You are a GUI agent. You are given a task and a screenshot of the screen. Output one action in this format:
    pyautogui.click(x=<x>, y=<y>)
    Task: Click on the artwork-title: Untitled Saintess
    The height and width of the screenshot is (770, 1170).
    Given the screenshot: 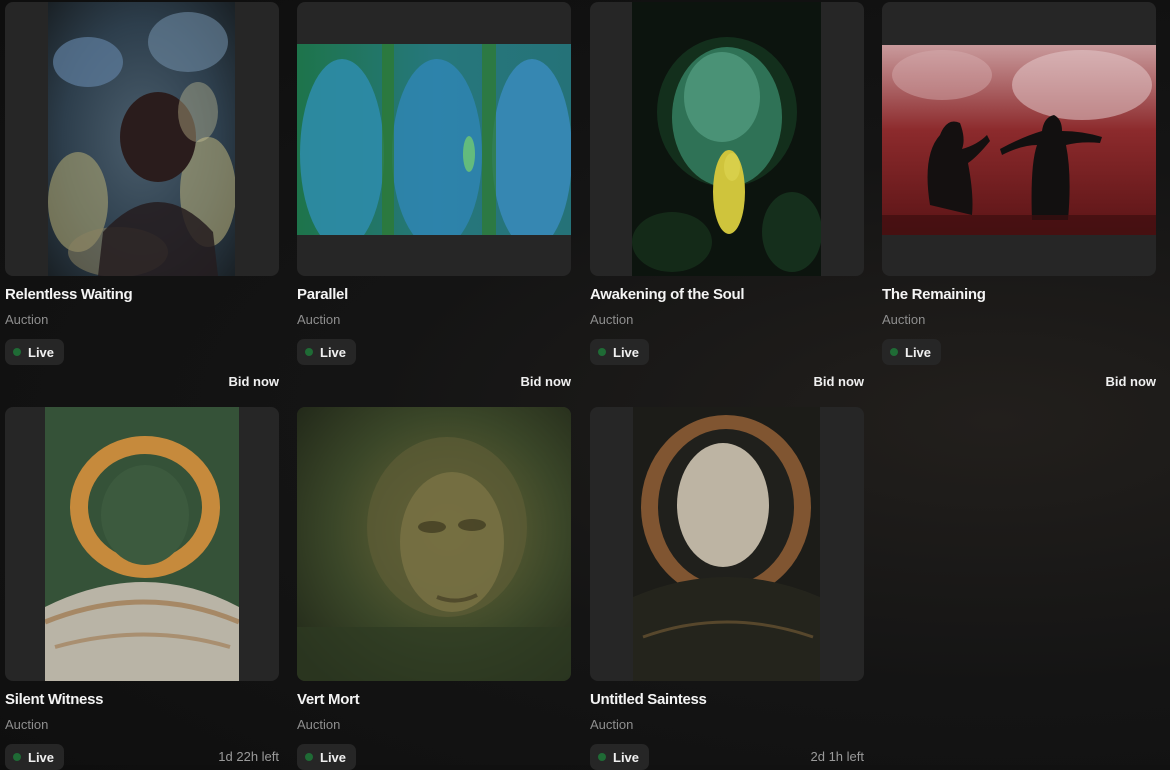 What is the action you would take?
    pyautogui.click(x=648, y=699)
    